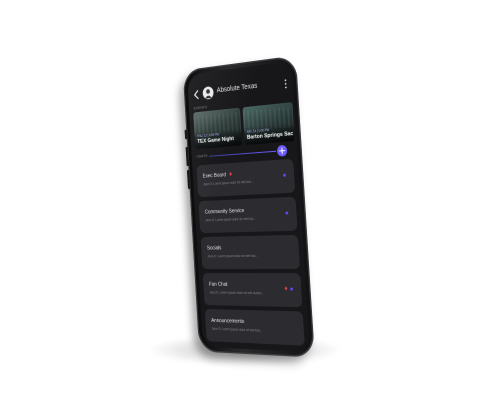 The width and height of the screenshot is (500, 417). I want to click on plus-icon, so click(282, 151).